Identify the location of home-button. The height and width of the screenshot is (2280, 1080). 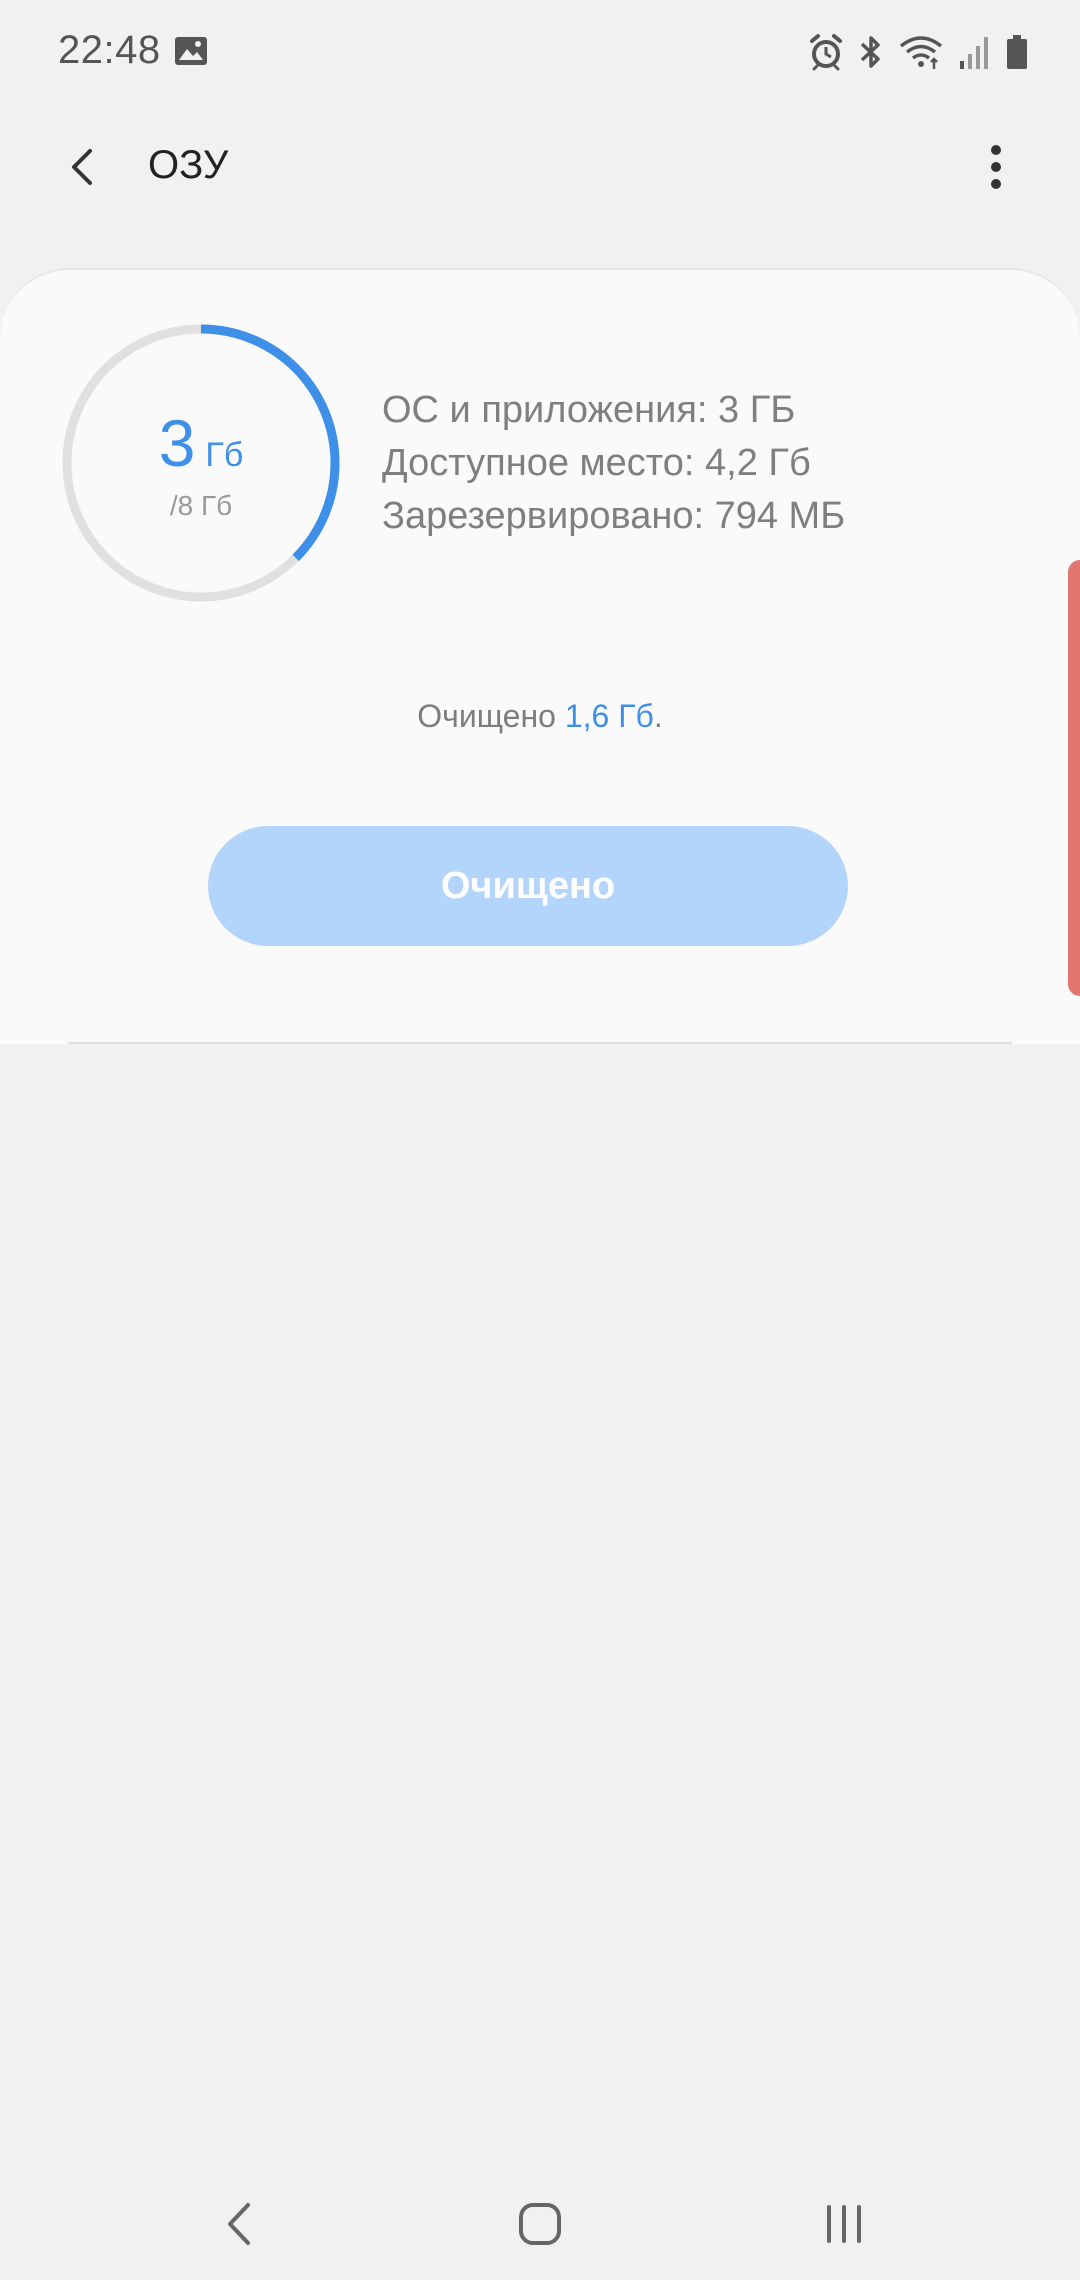
(540, 2224).